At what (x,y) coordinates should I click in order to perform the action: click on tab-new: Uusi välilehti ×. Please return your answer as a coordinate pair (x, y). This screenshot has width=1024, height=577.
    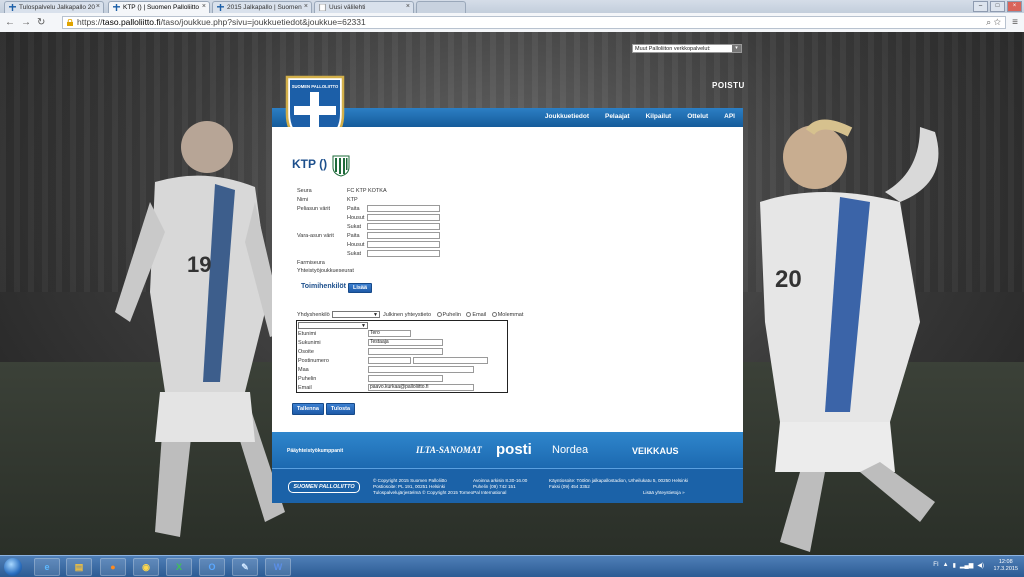
    Looking at the image, I should click on (364, 7).